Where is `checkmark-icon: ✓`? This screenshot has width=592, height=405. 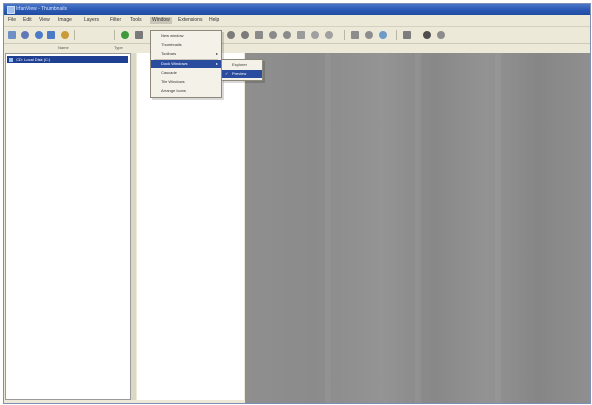
checkmark-icon: ✓ is located at coordinates (227, 73).